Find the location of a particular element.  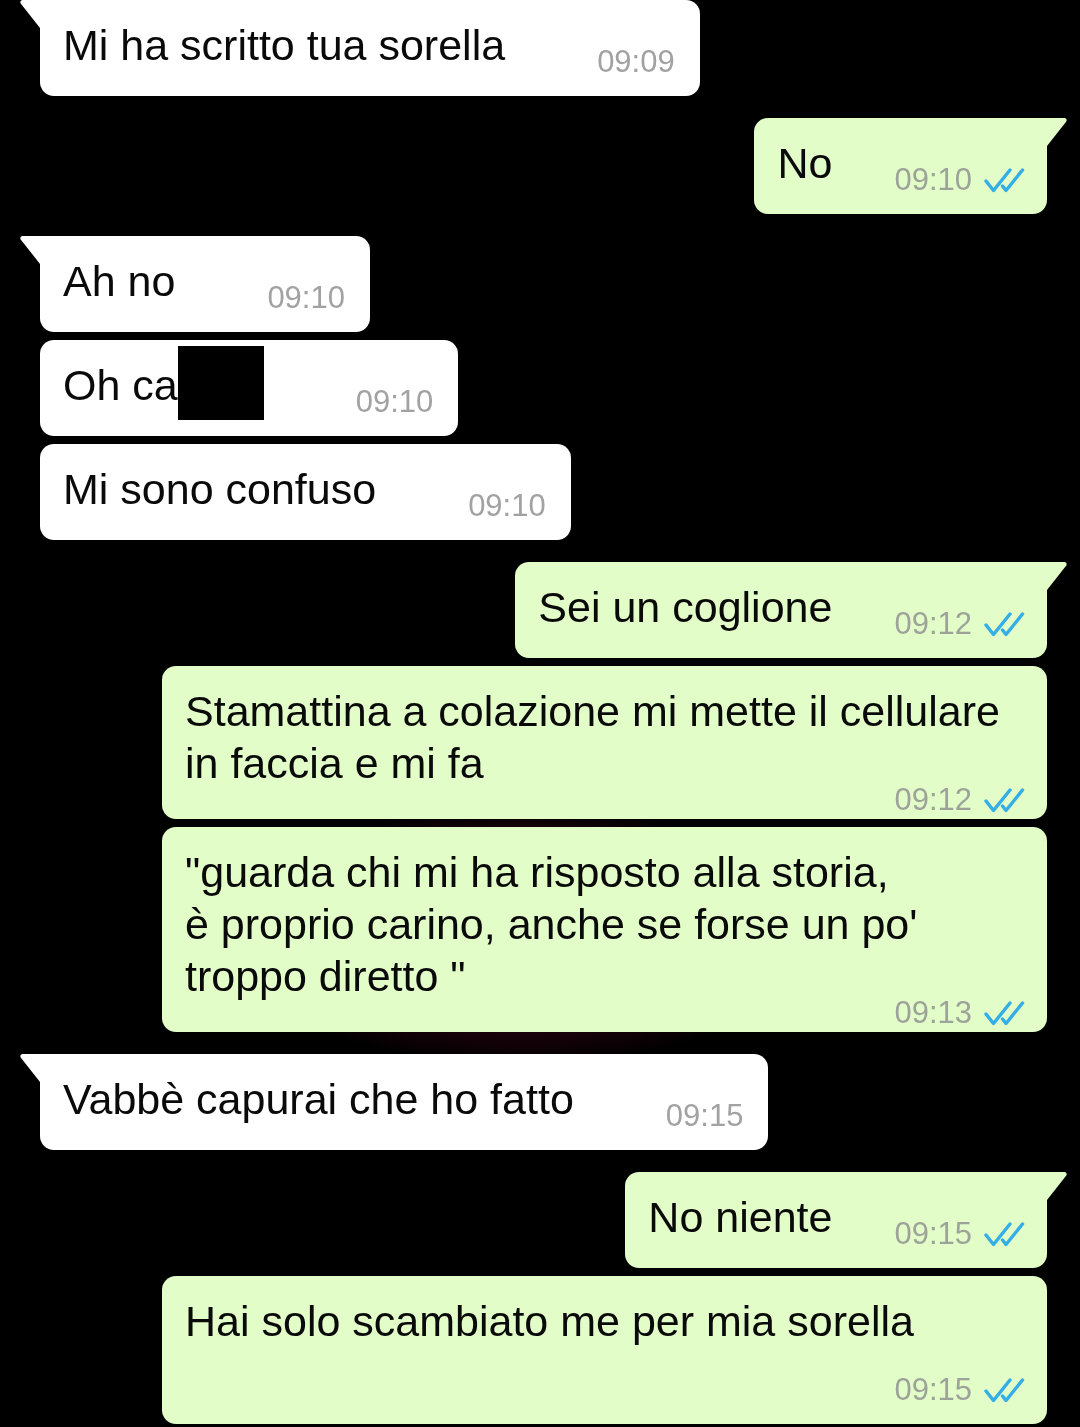

message-text: Mi sono confuso is located at coordinates (220, 489).